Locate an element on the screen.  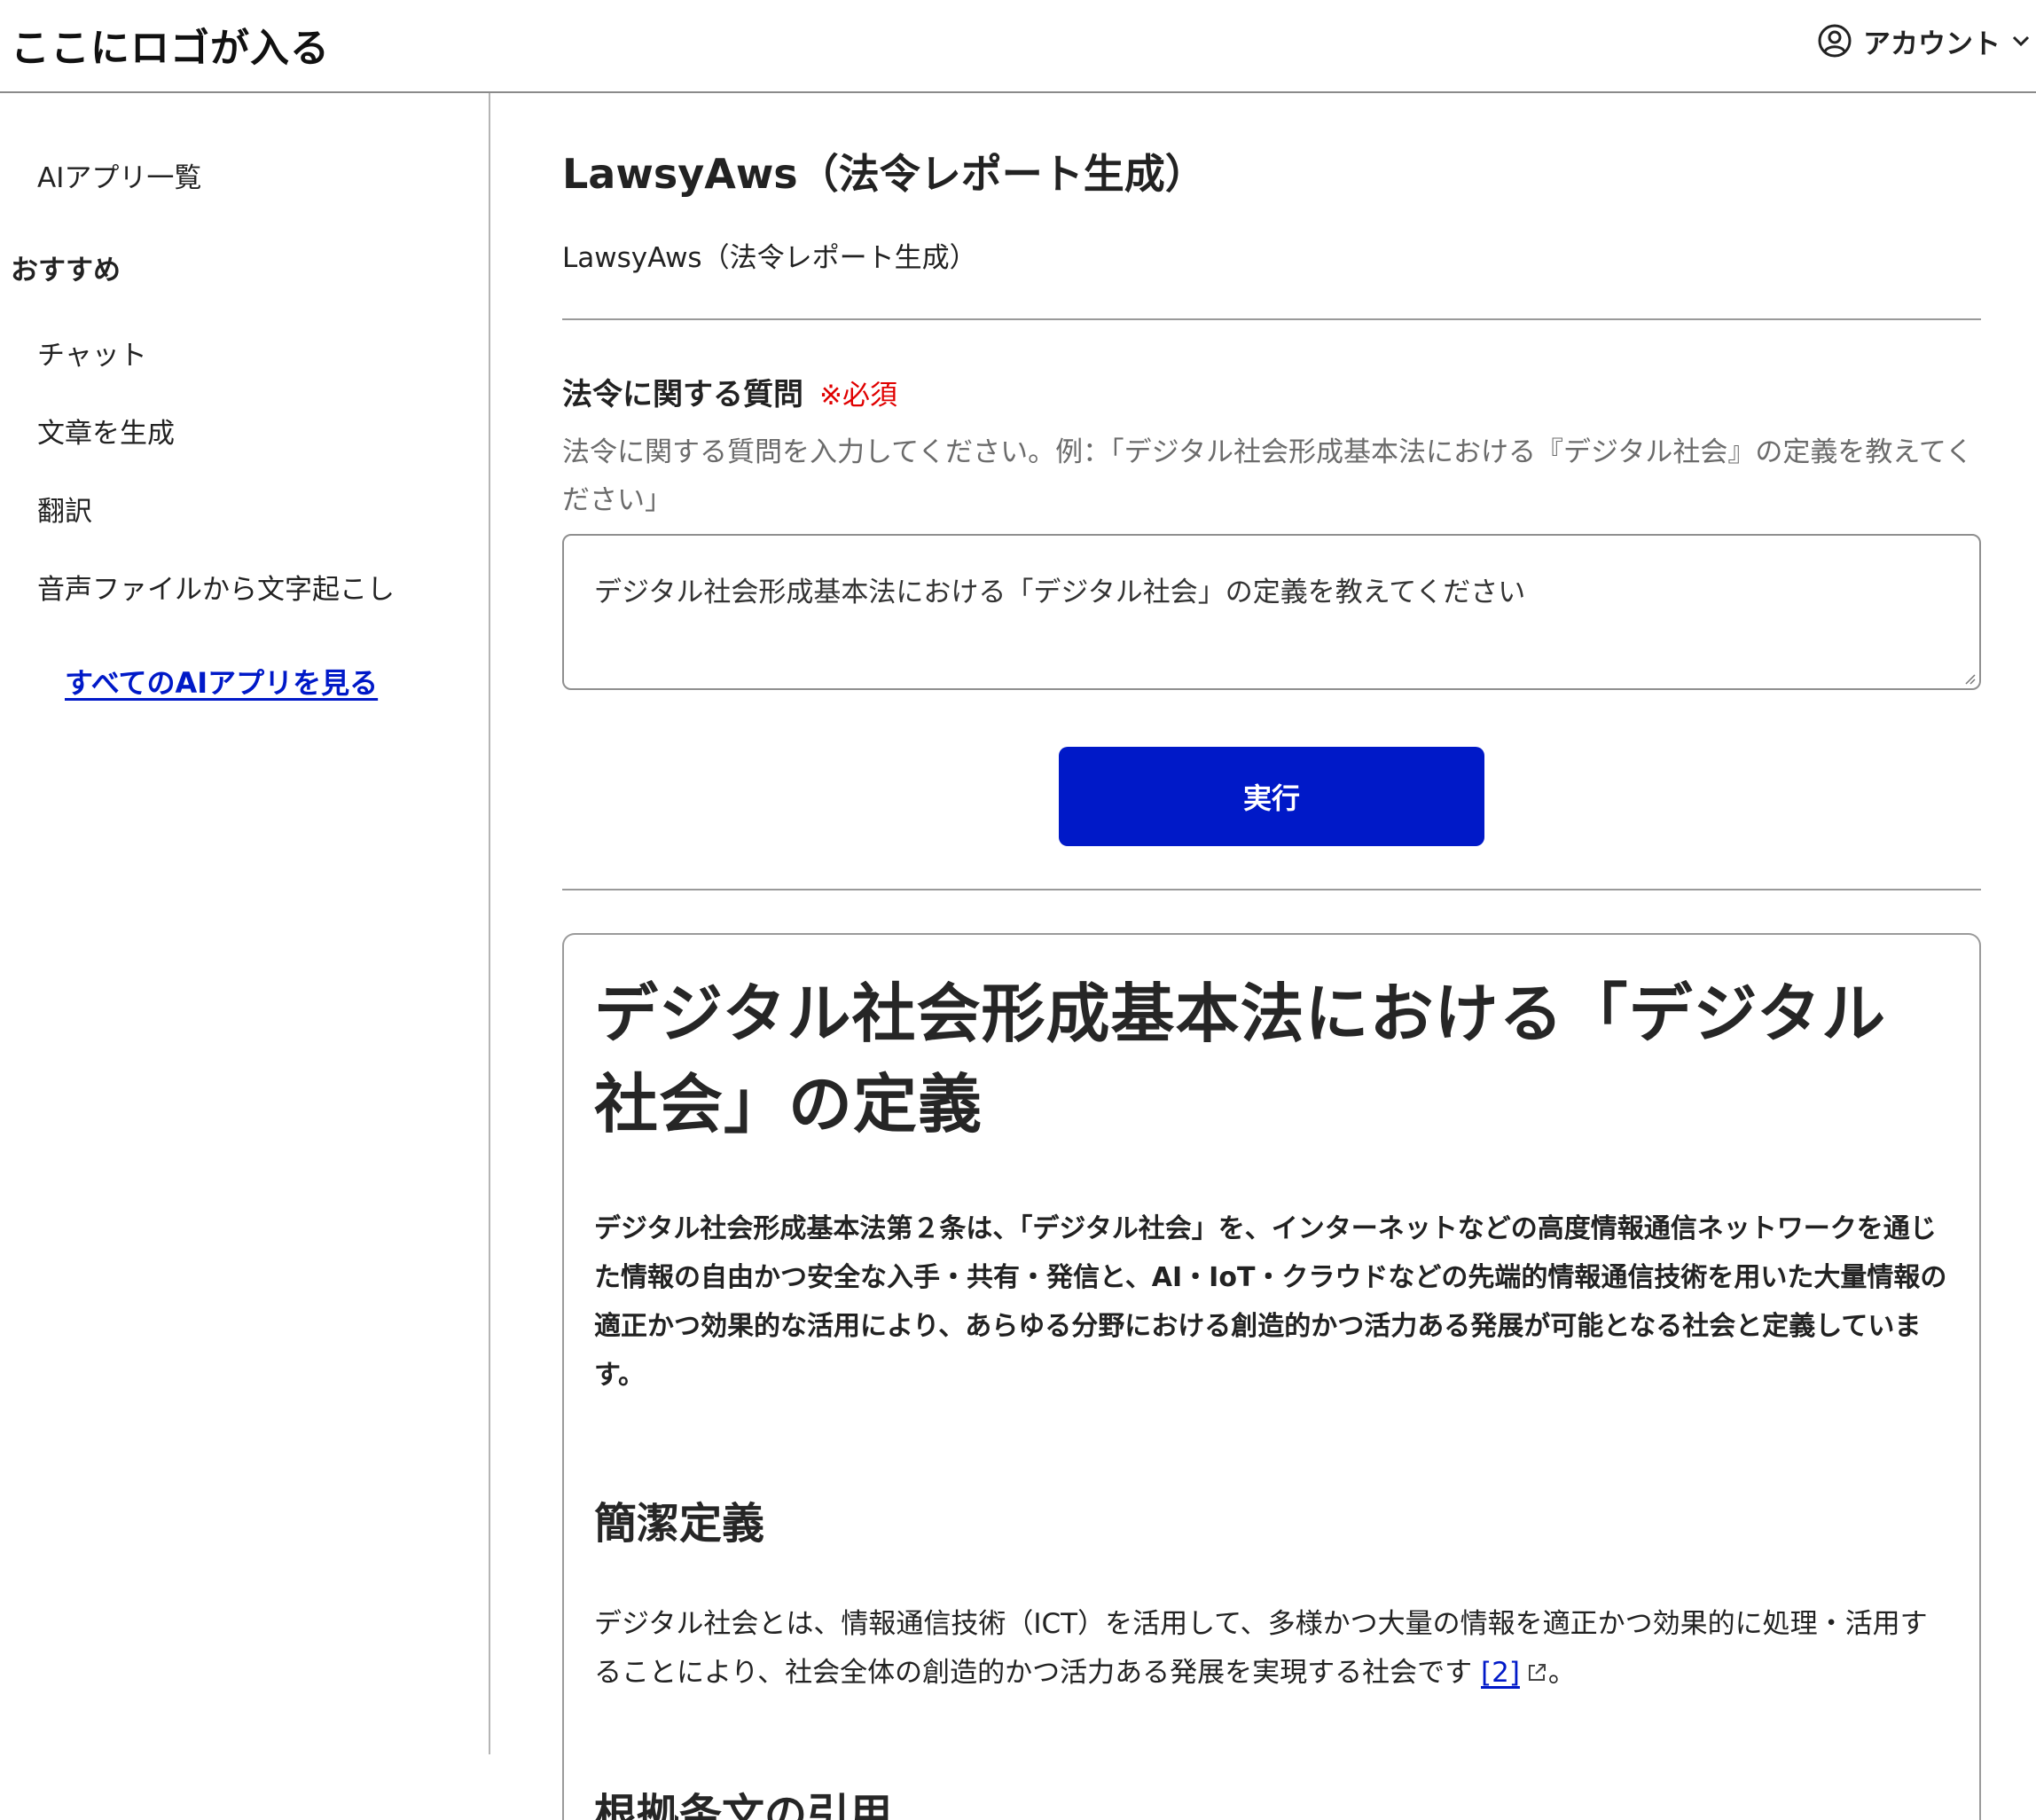
logo: ここにロゴが入る is located at coordinates (170, 44).